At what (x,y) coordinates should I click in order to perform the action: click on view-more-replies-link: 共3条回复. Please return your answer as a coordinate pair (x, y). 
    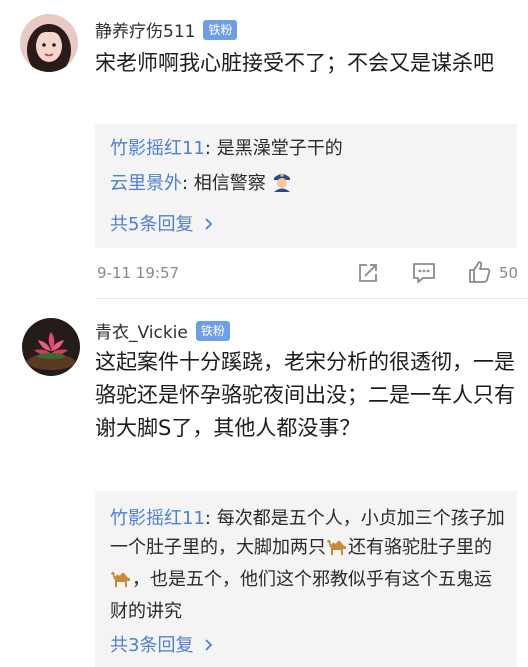
    Looking at the image, I should click on (161, 644).